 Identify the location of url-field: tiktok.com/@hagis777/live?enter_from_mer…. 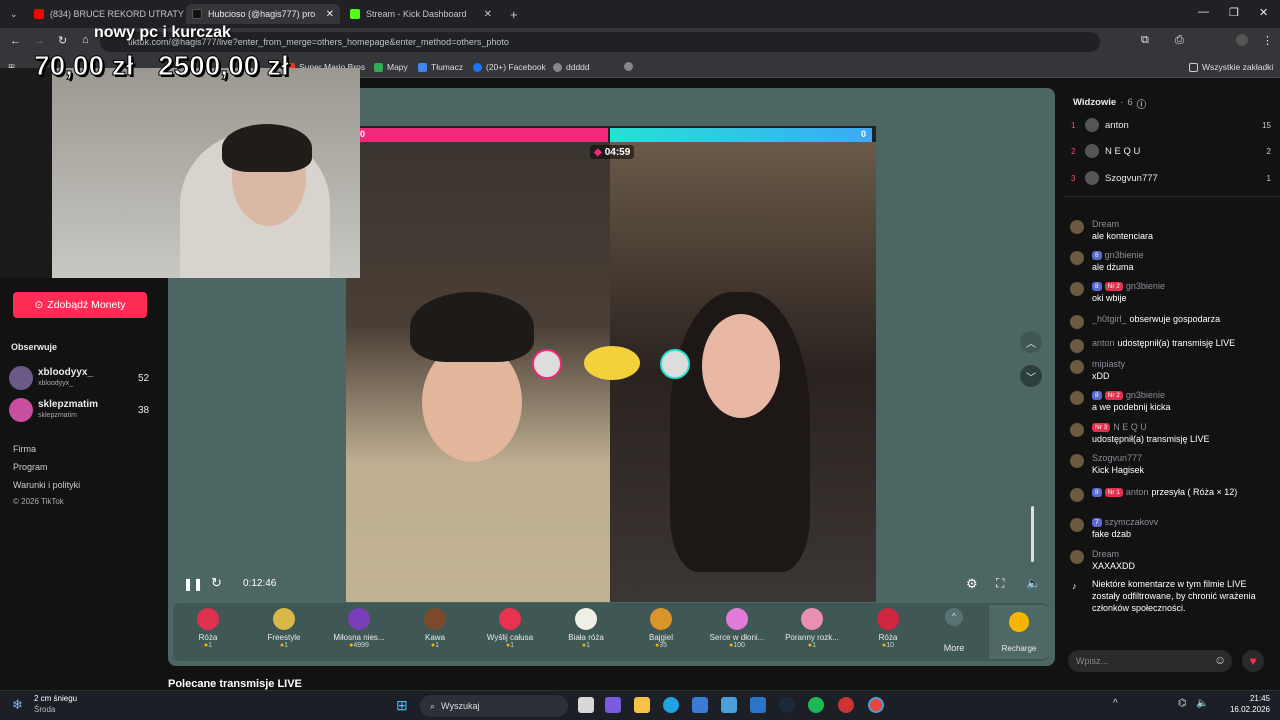
(600, 42).